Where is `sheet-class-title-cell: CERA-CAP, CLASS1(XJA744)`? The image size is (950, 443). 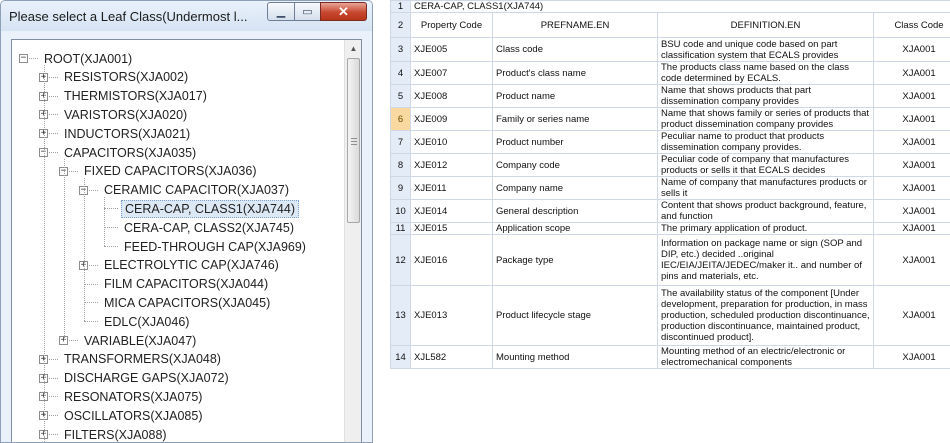
sheet-class-title-cell: CERA-CAP, CLASS1(XJA744) is located at coordinates (680, 6).